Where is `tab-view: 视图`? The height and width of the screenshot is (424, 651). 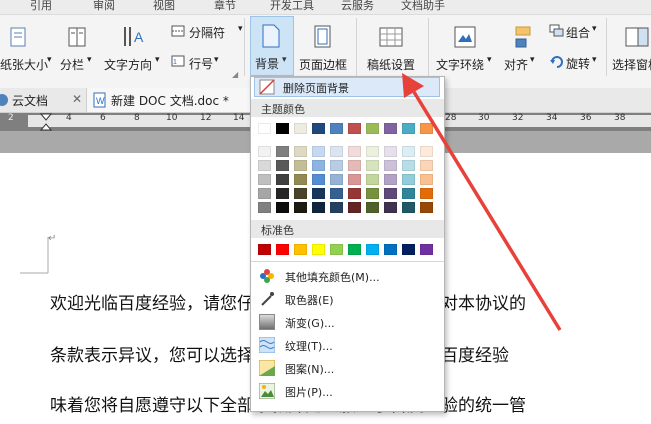 tab-view: 视图 is located at coordinates (164, 6).